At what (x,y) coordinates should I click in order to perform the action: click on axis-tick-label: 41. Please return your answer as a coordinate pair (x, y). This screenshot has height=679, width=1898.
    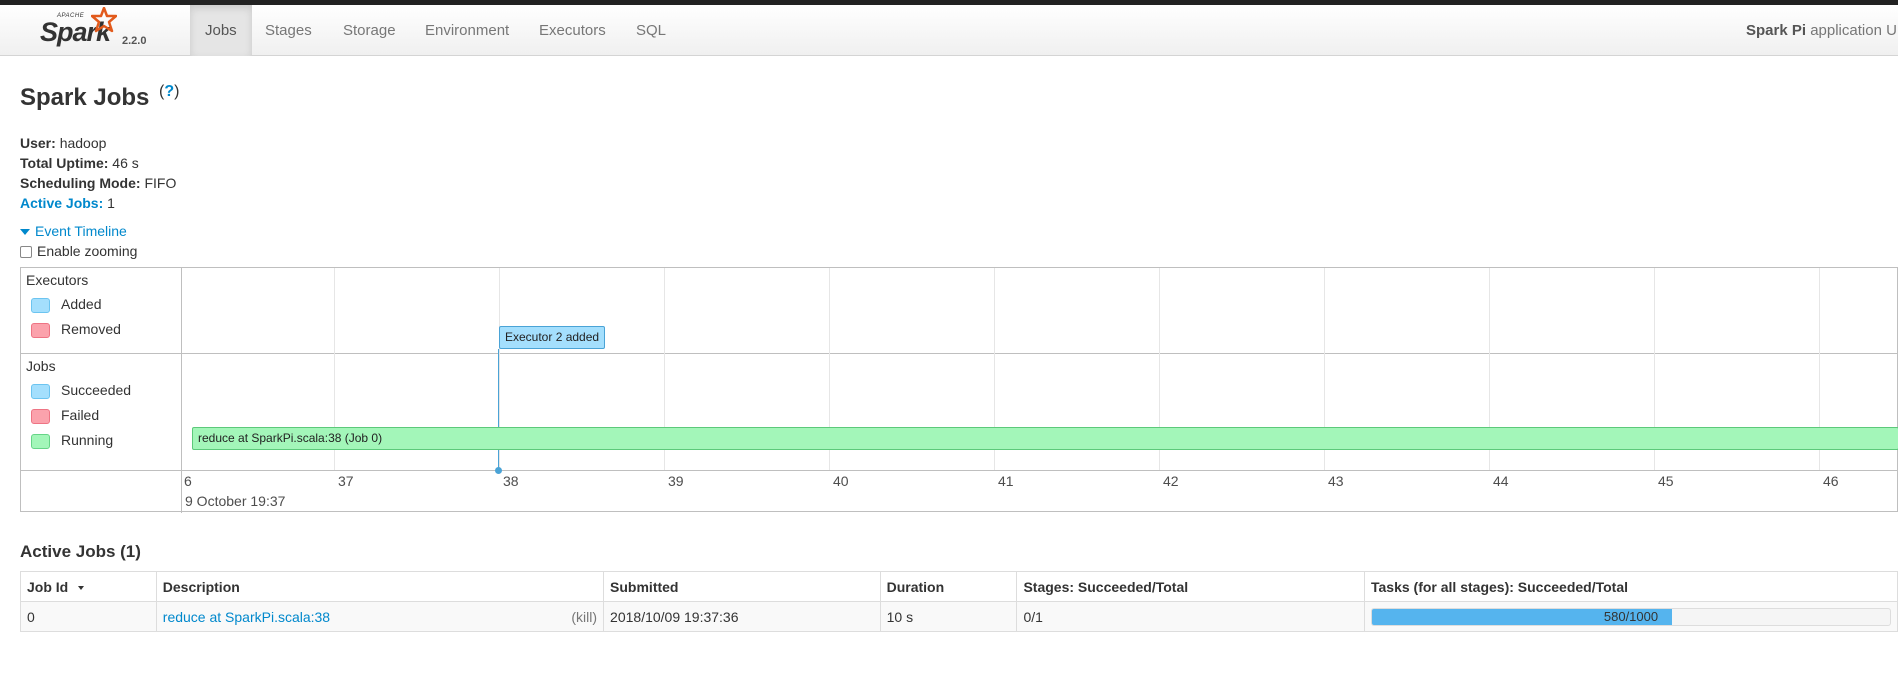
    Looking at the image, I should click on (1006, 481).